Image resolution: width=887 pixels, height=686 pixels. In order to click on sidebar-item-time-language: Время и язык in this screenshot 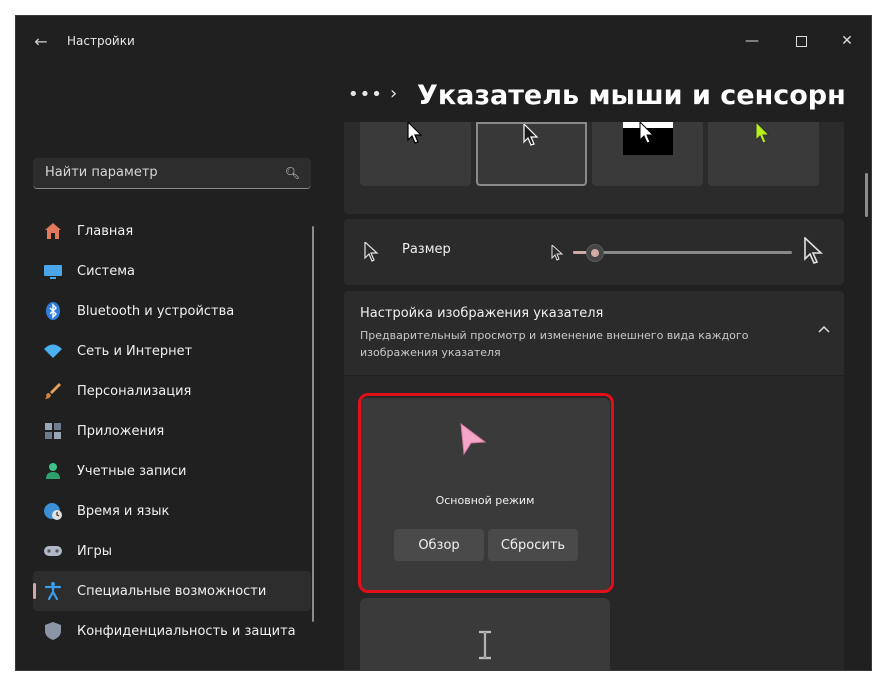, I will do `click(172, 511)`.